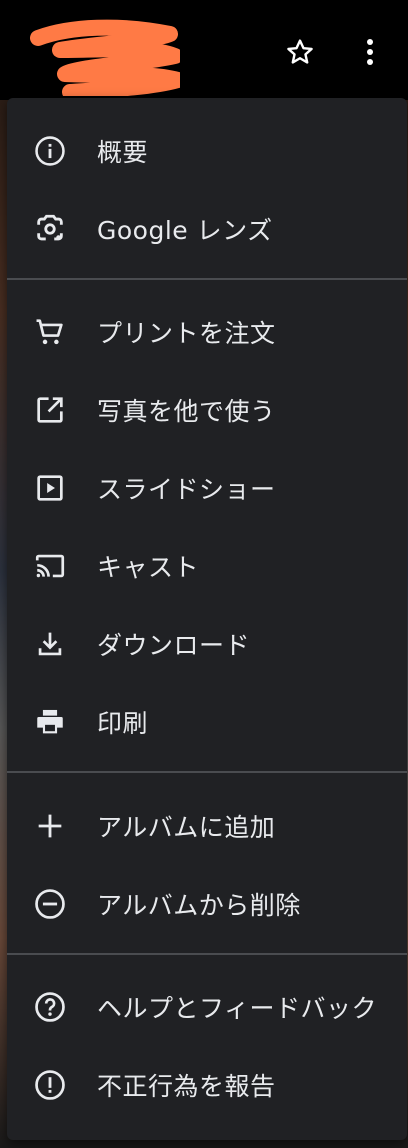 The image size is (408, 1148). What do you see at coordinates (237, 1008) in the screenshot?
I see `menu-item-label: ヘルプとフィードバック` at bounding box center [237, 1008].